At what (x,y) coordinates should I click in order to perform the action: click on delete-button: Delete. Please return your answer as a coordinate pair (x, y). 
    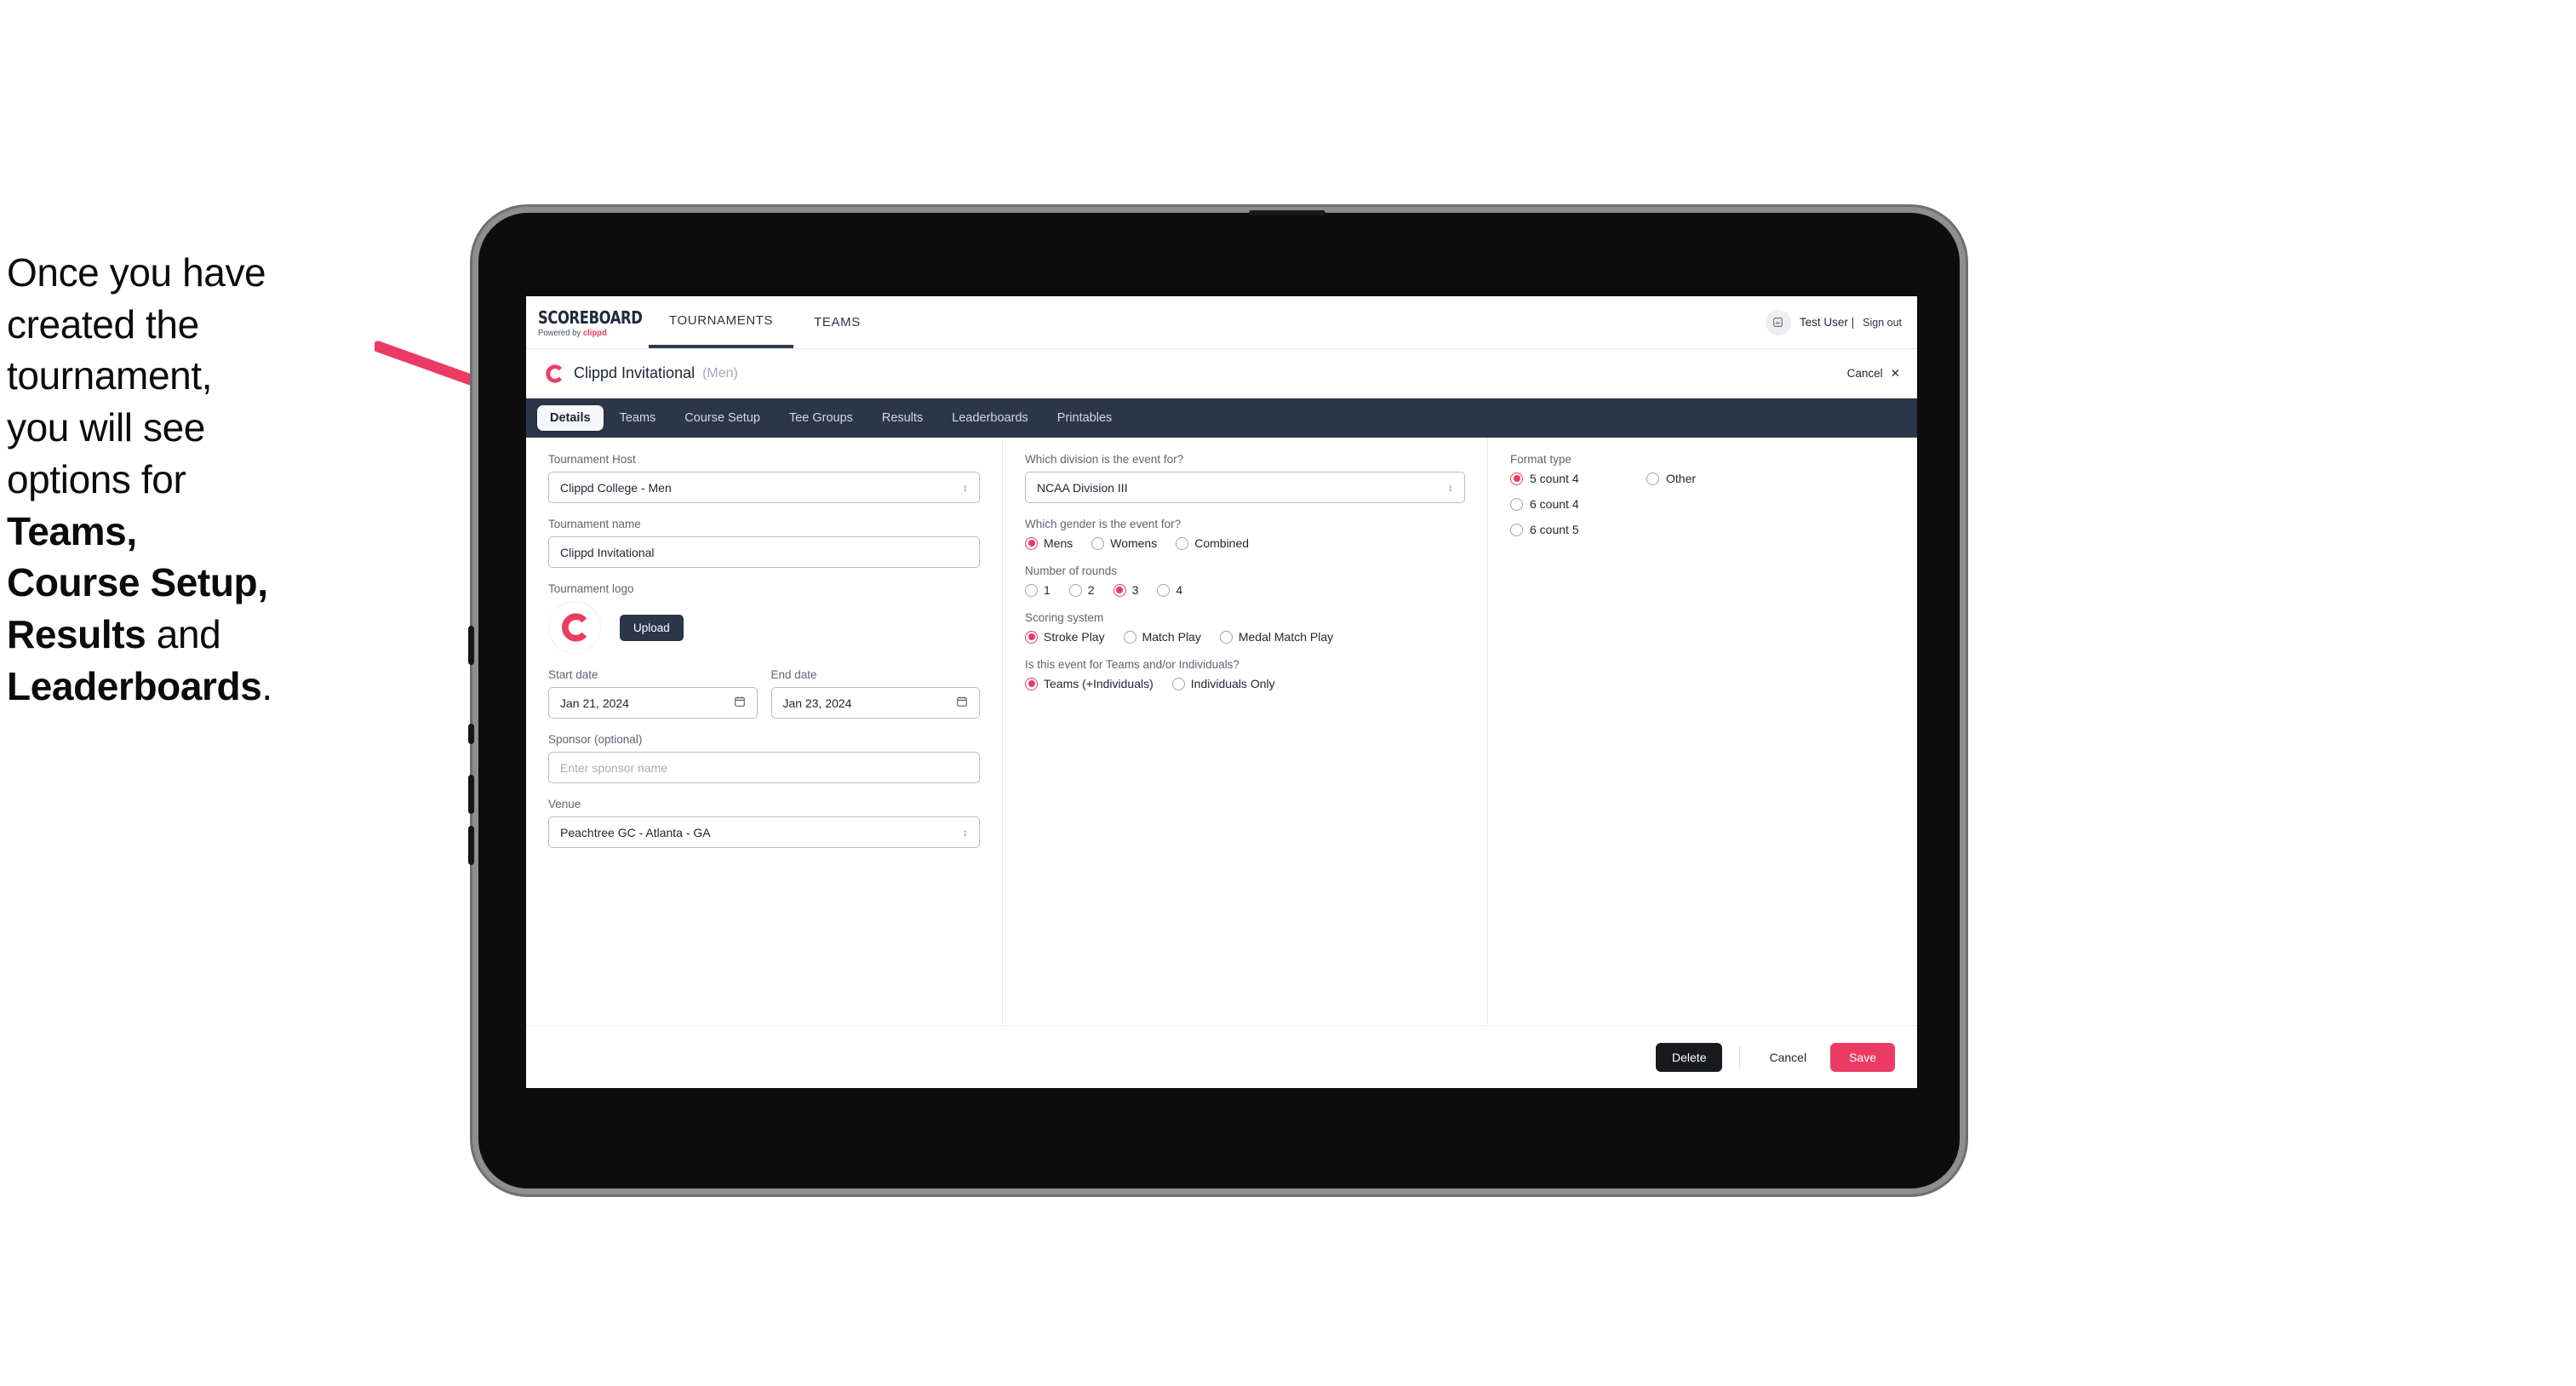
    Looking at the image, I should click on (1689, 1057).